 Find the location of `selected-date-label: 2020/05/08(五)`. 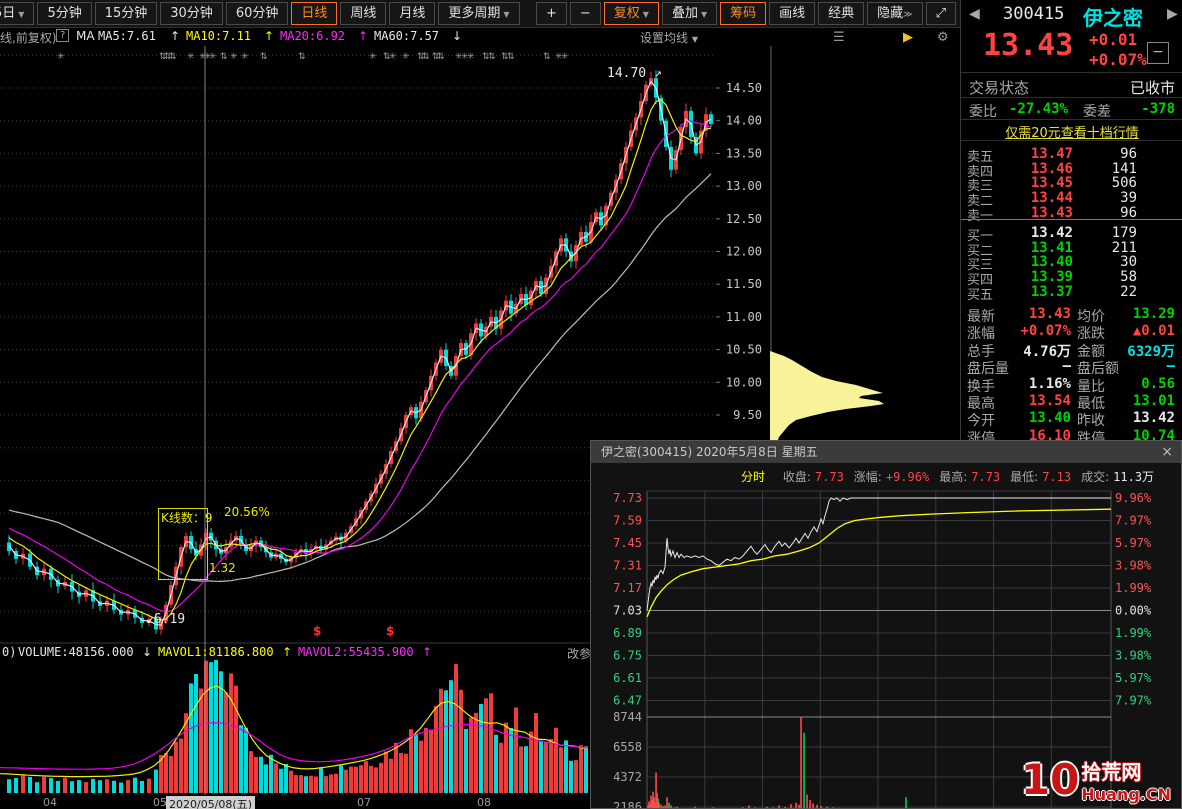

selected-date-label: 2020/05/08(五) is located at coordinates (210, 802).